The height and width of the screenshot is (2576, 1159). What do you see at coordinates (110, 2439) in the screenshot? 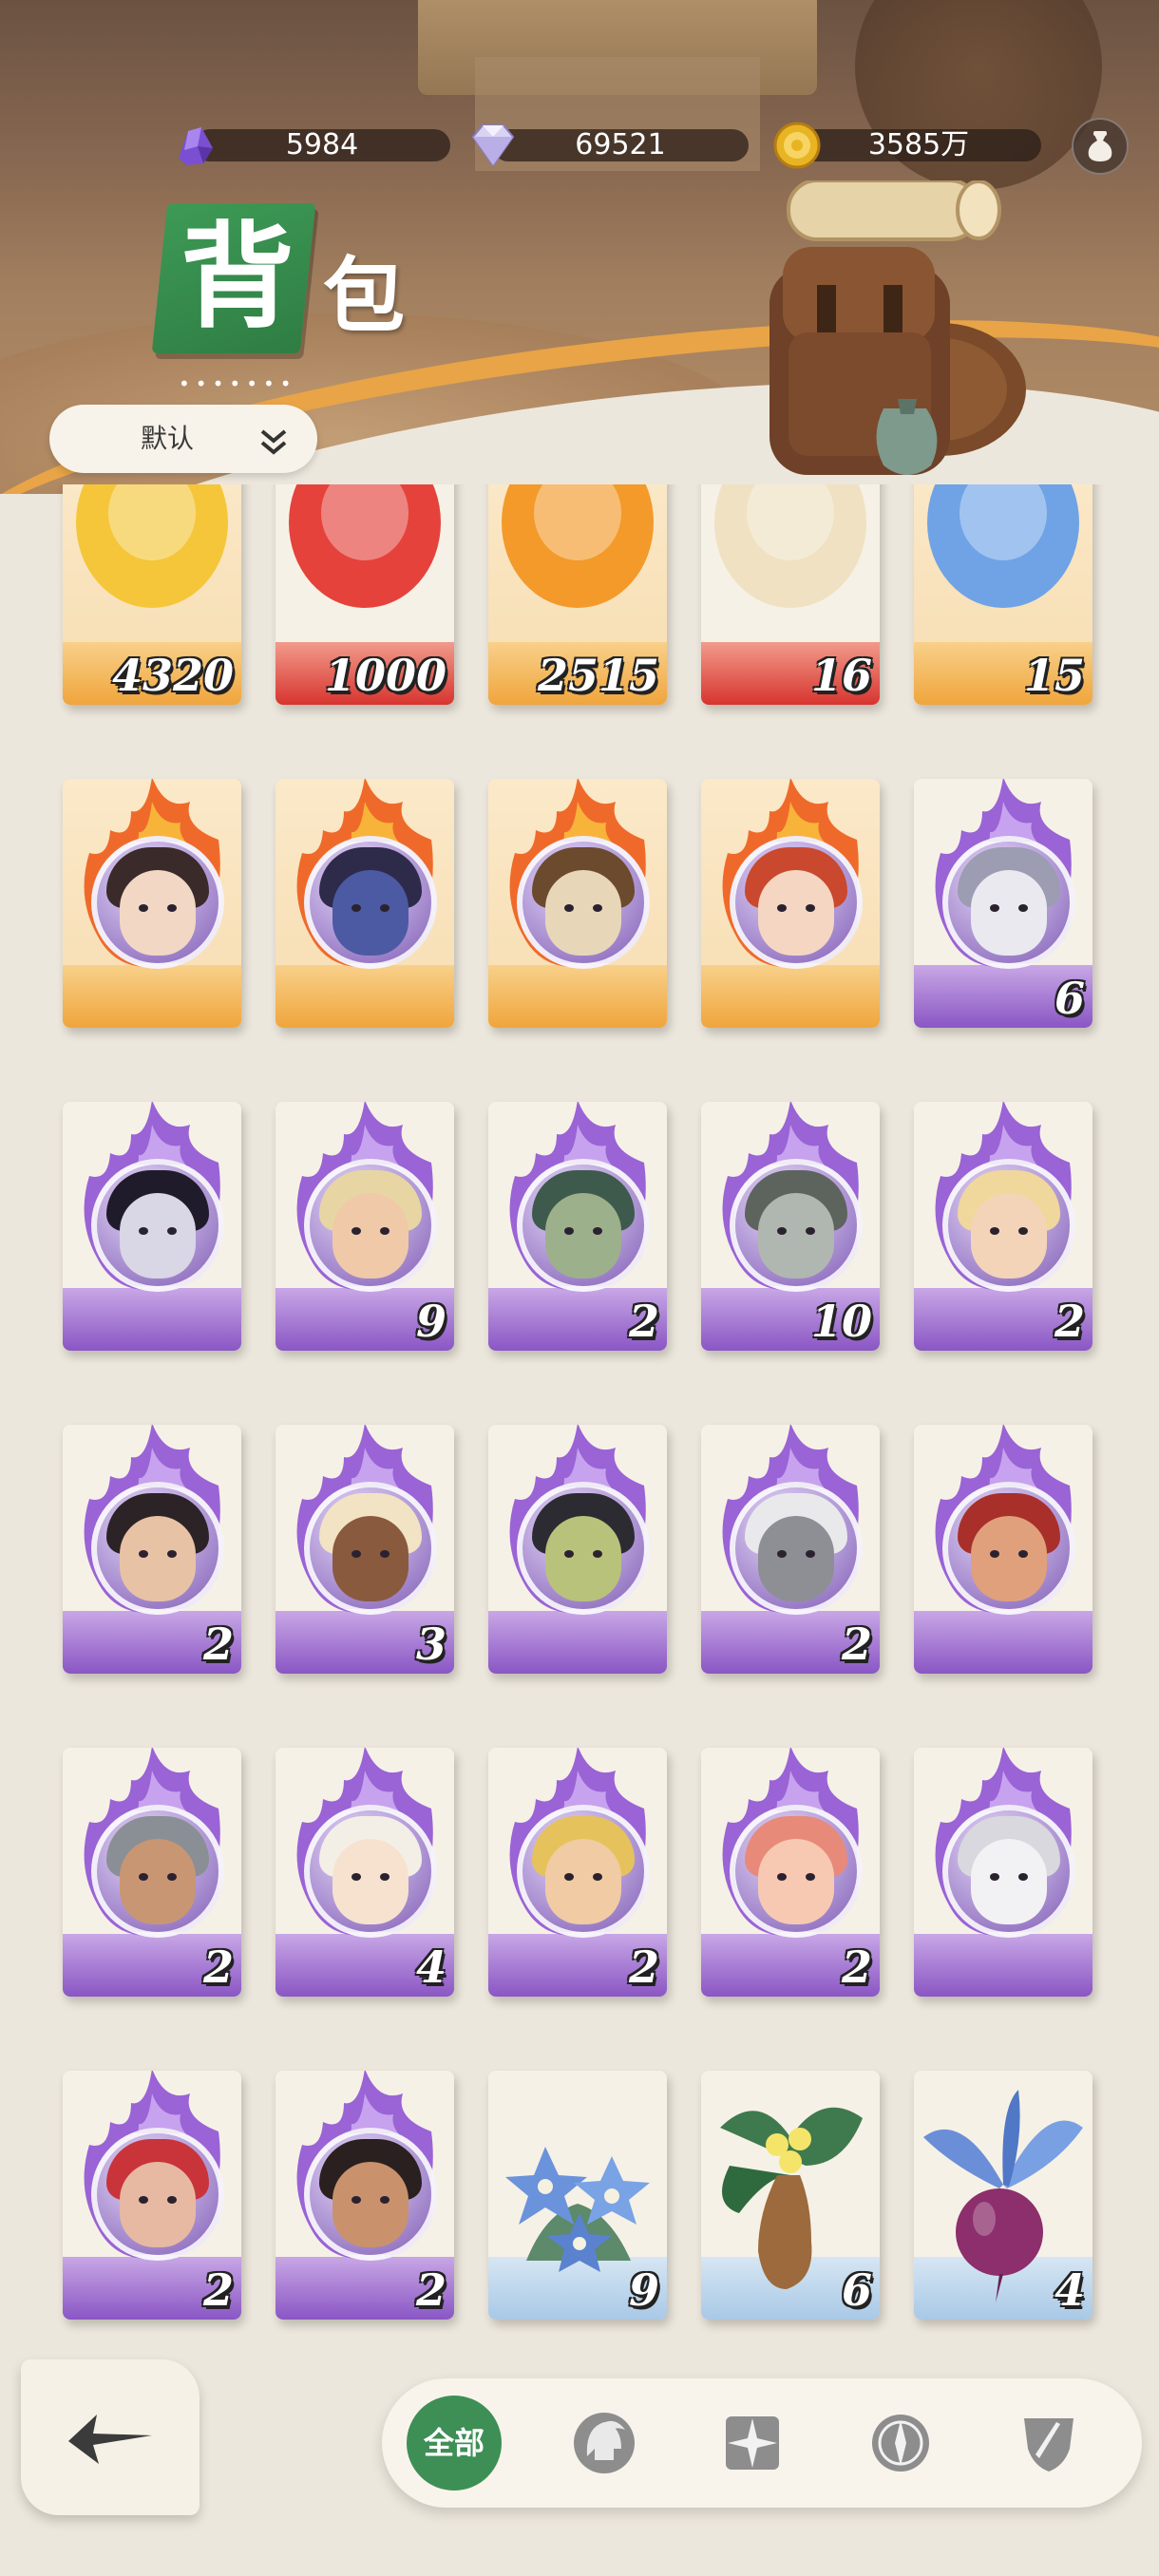
I see `back-arrow-icon` at bounding box center [110, 2439].